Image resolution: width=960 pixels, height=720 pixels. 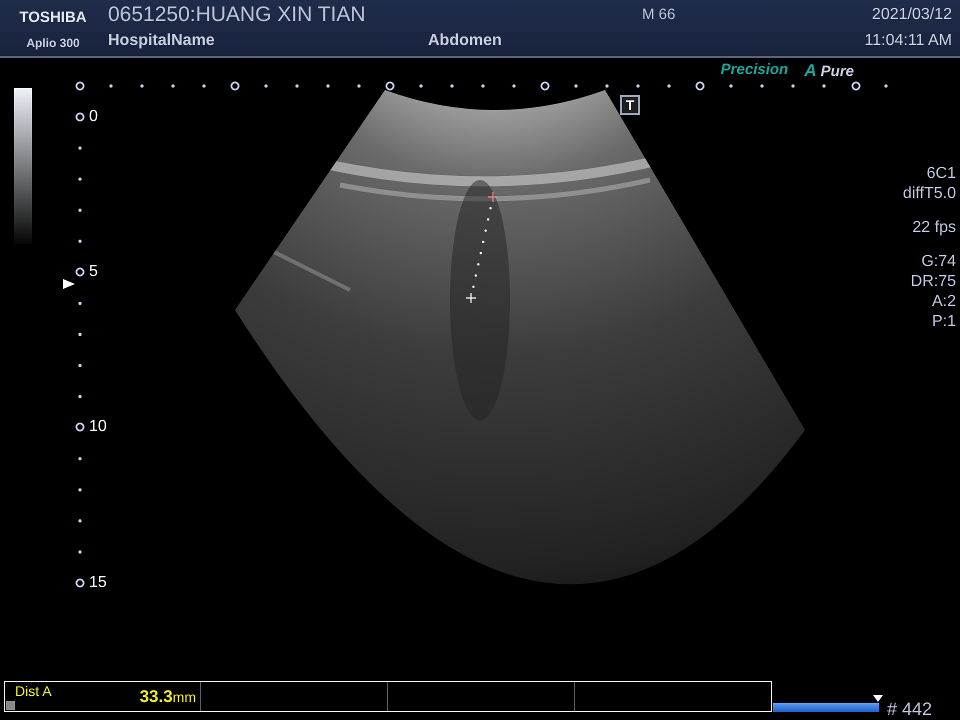 What do you see at coordinates (98, 427) in the screenshot?
I see `depth-label: 10` at bounding box center [98, 427].